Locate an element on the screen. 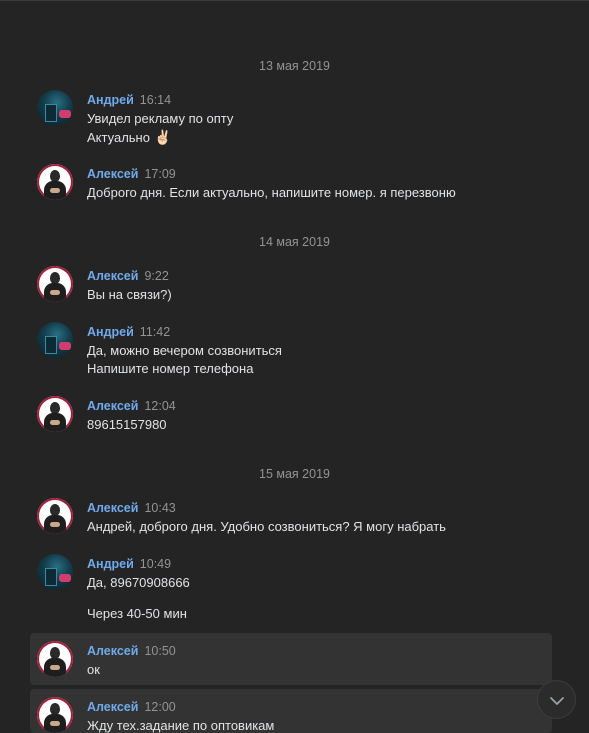 The width and height of the screenshot is (589, 733). message-text: Вы на связи?) is located at coordinates (129, 294).